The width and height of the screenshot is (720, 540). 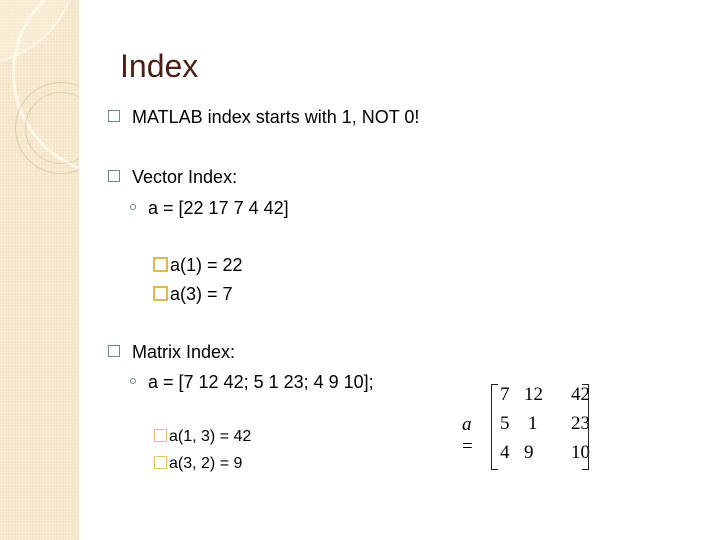 I want to click on example-text: a(3) = 7, so click(x=201, y=294).